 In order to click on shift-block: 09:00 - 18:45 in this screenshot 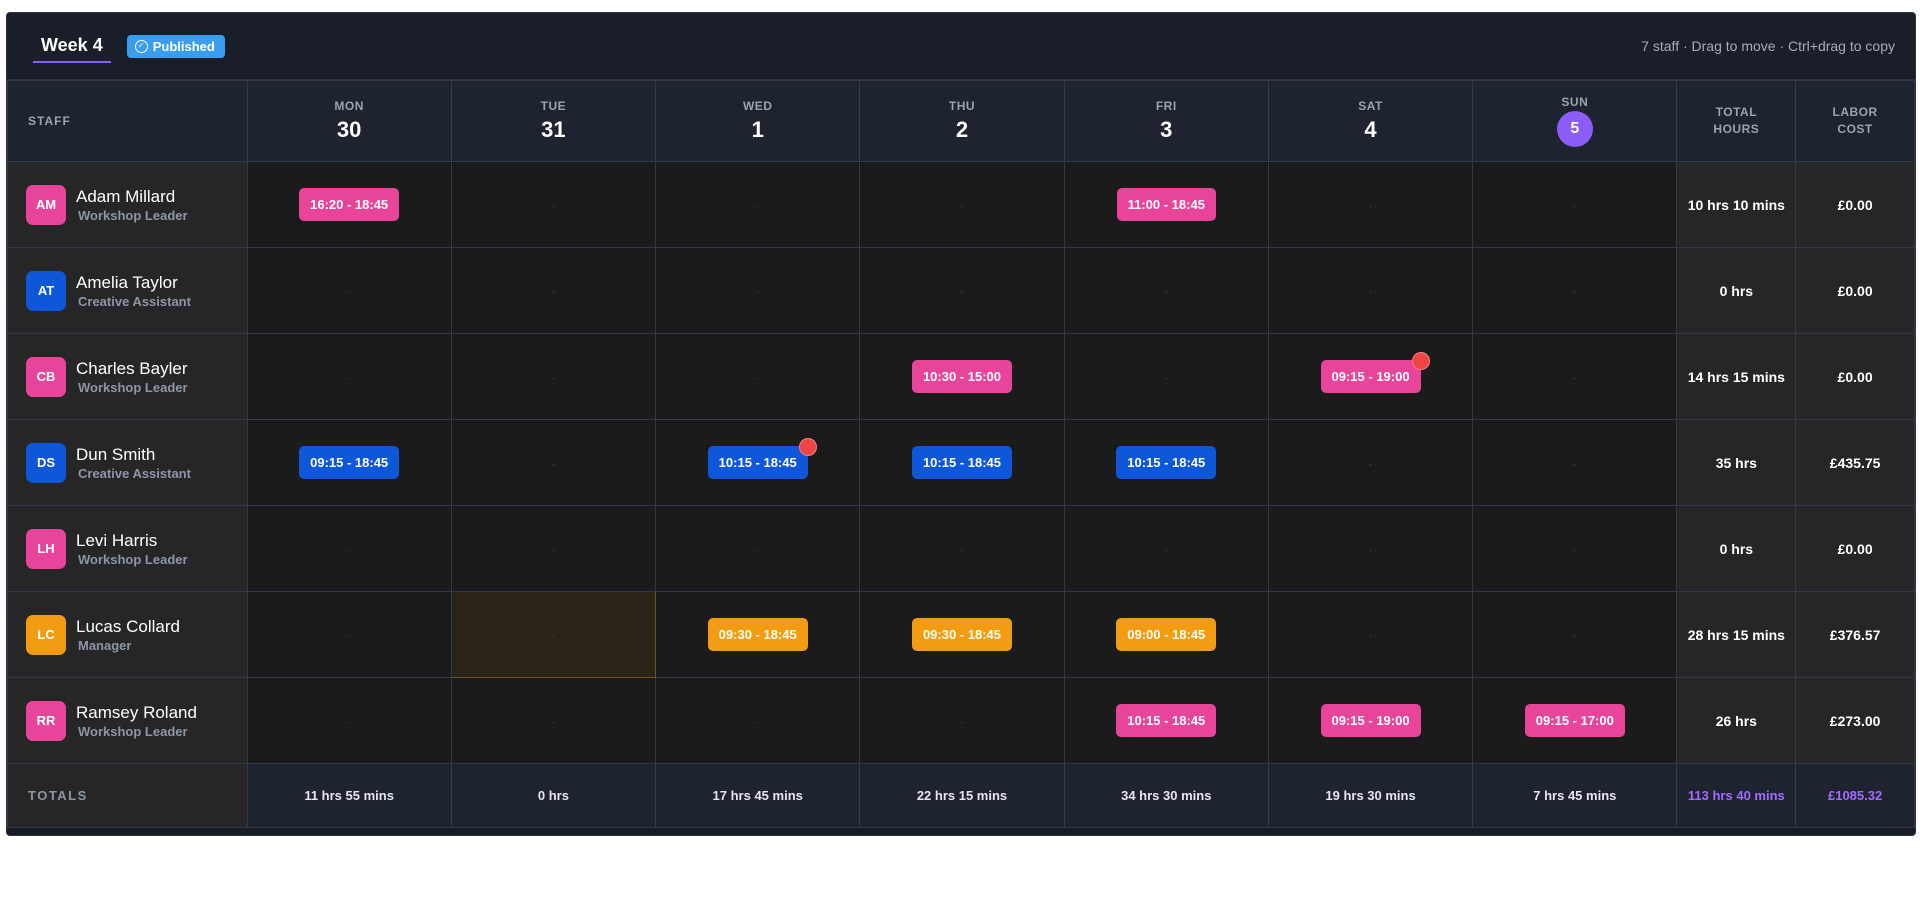, I will do `click(1166, 634)`.